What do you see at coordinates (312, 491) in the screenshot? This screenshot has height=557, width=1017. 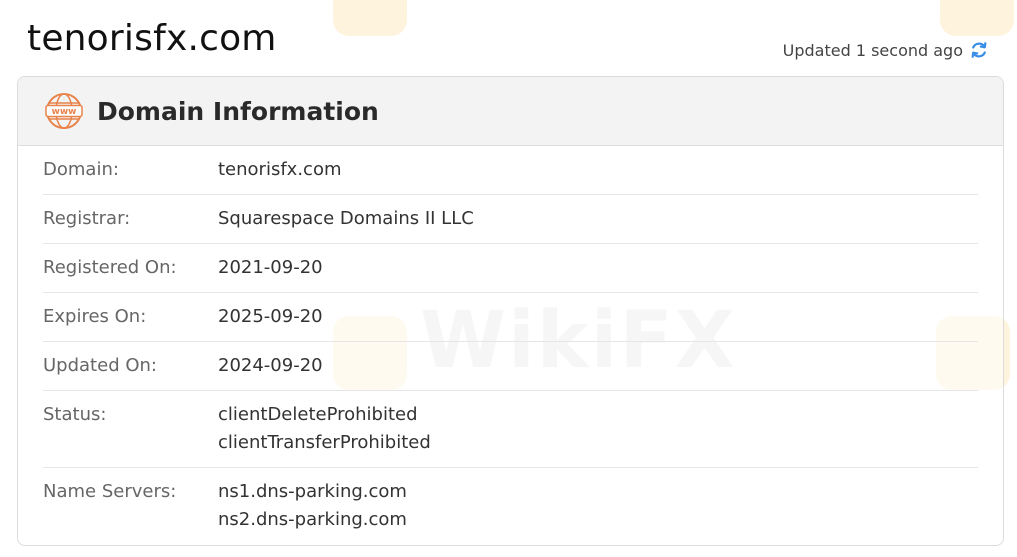 I see `name-server-value: ns1.dns-parking.com` at bounding box center [312, 491].